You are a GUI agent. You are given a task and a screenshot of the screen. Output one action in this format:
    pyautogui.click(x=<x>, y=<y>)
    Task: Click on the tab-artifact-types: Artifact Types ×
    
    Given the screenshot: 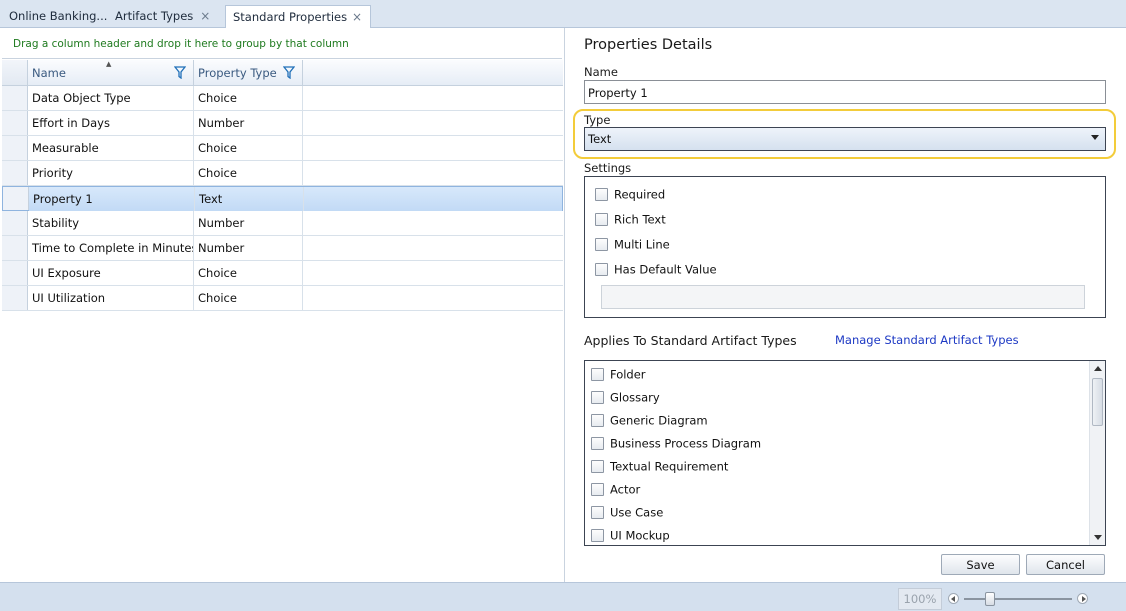 What is the action you would take?
    pyautogui.click(x=163, y=16)
    